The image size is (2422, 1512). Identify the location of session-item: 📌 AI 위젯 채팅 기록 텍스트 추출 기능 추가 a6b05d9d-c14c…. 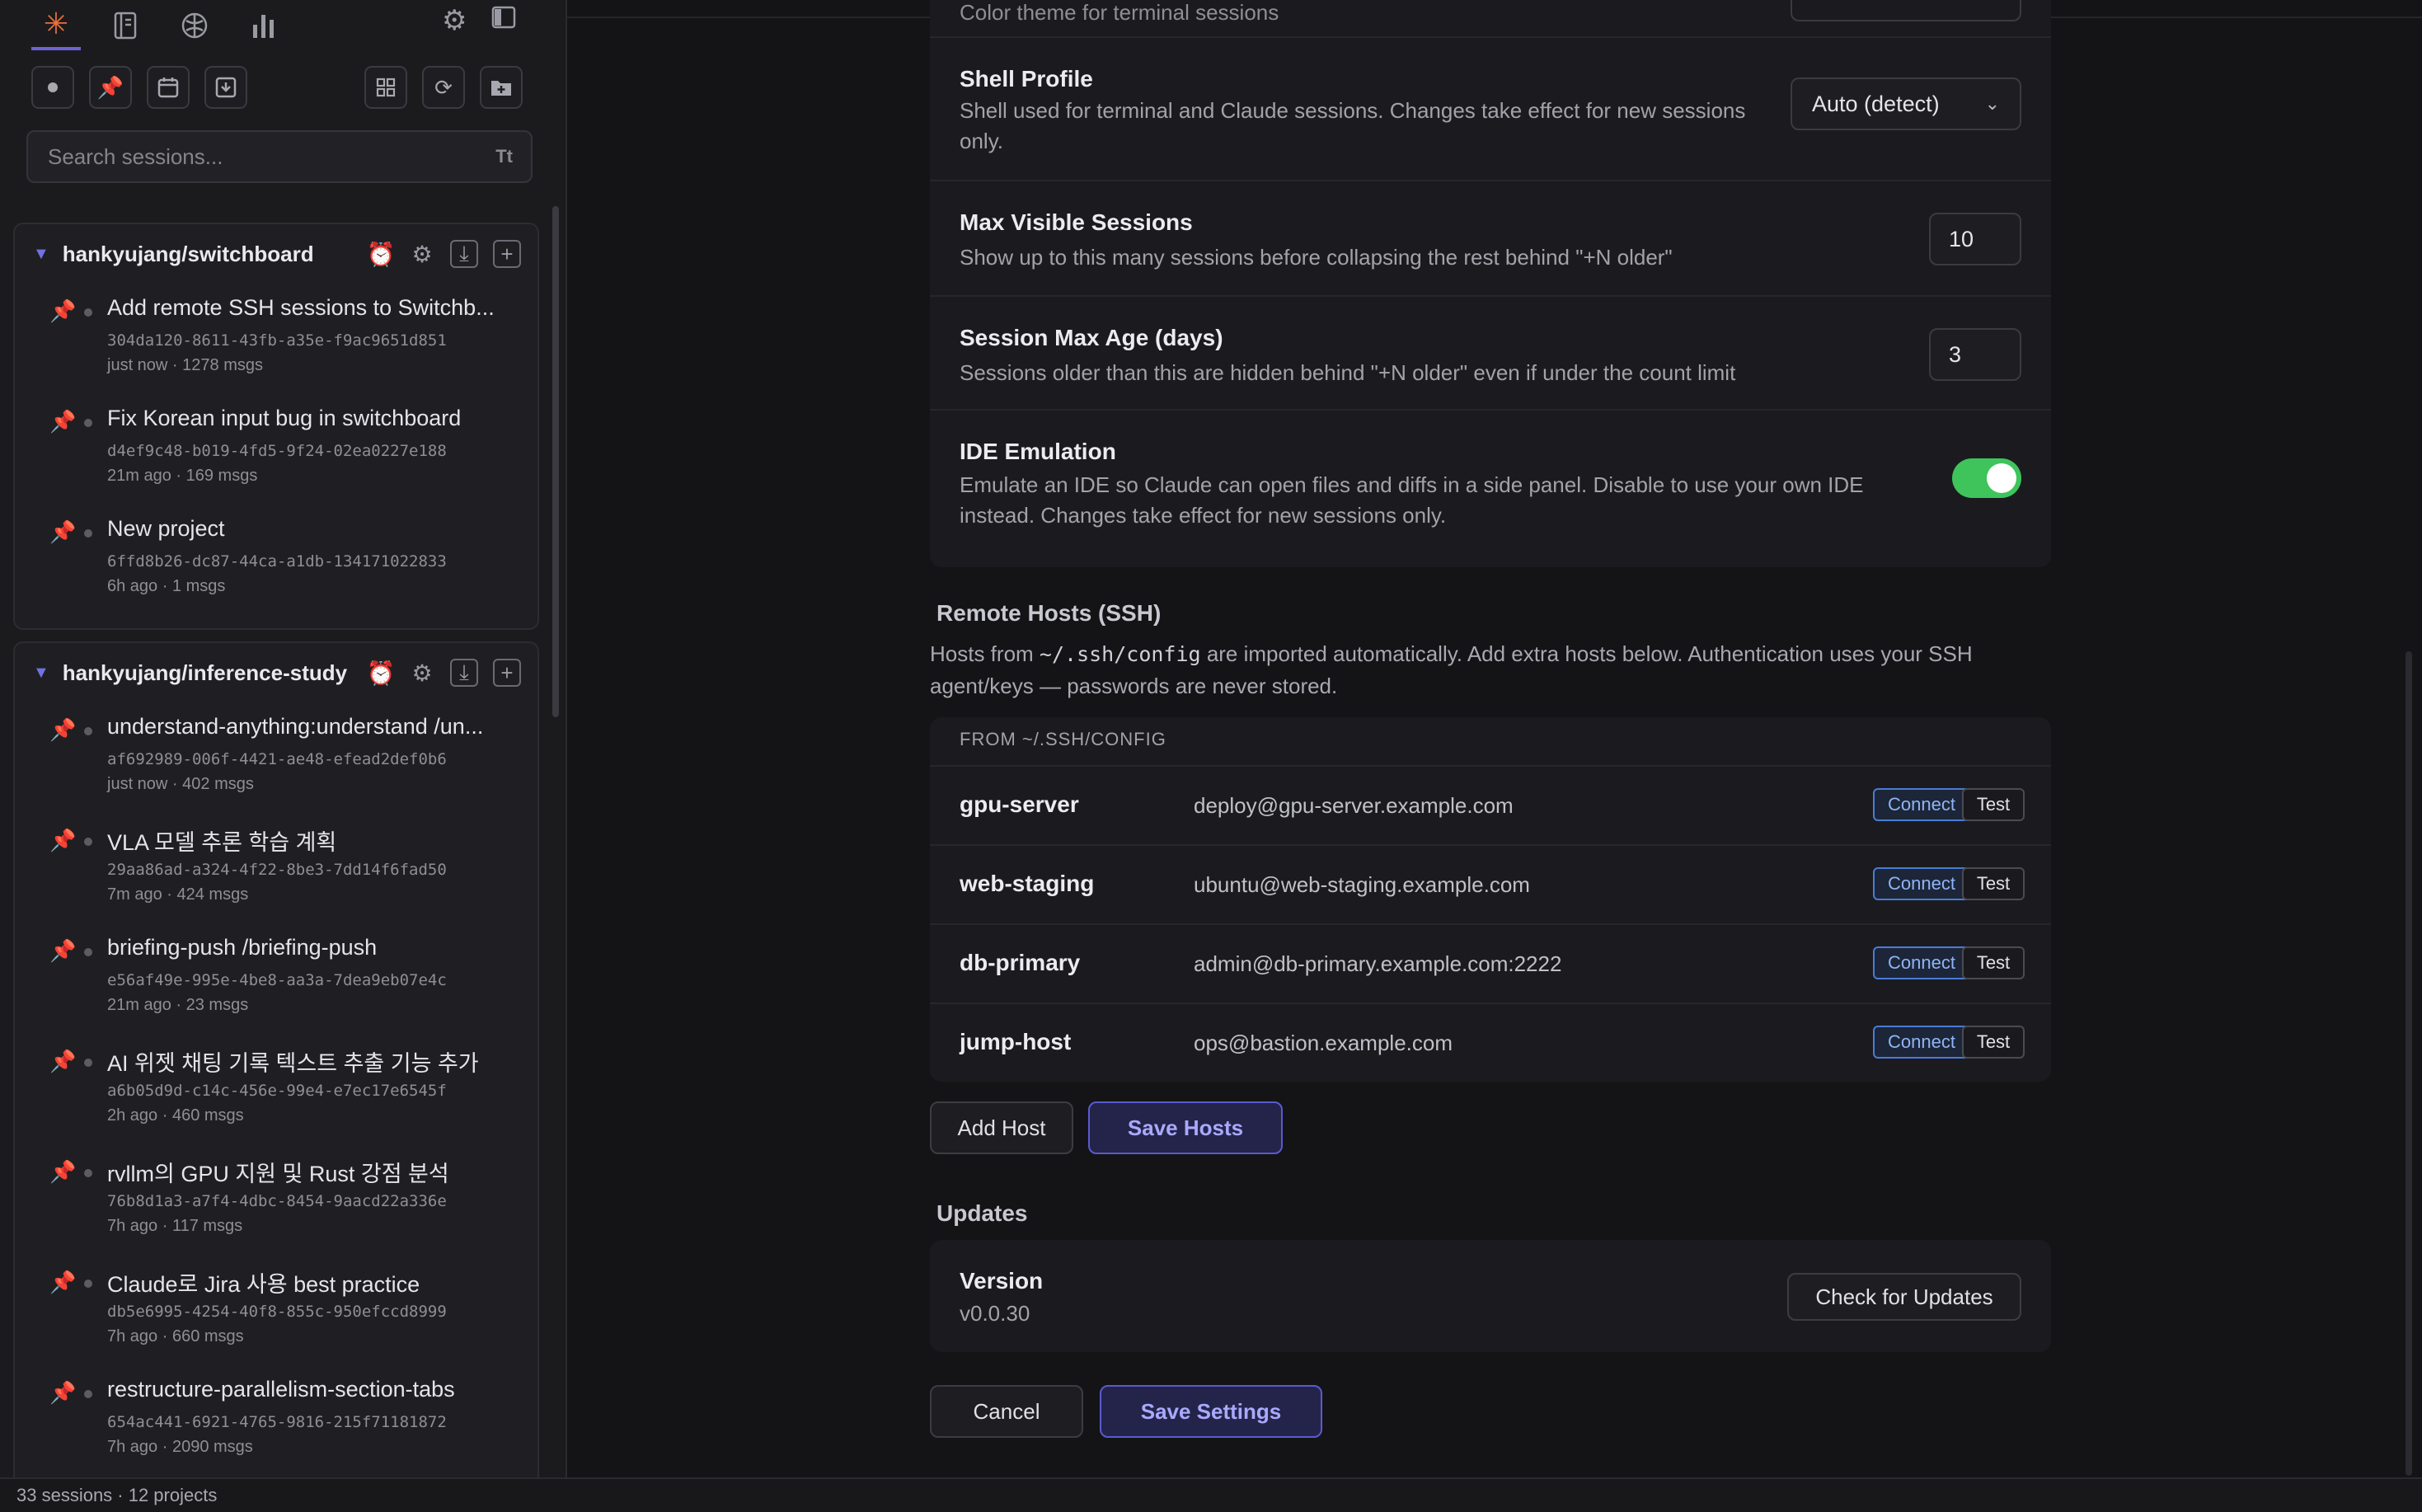
(276, 1089).